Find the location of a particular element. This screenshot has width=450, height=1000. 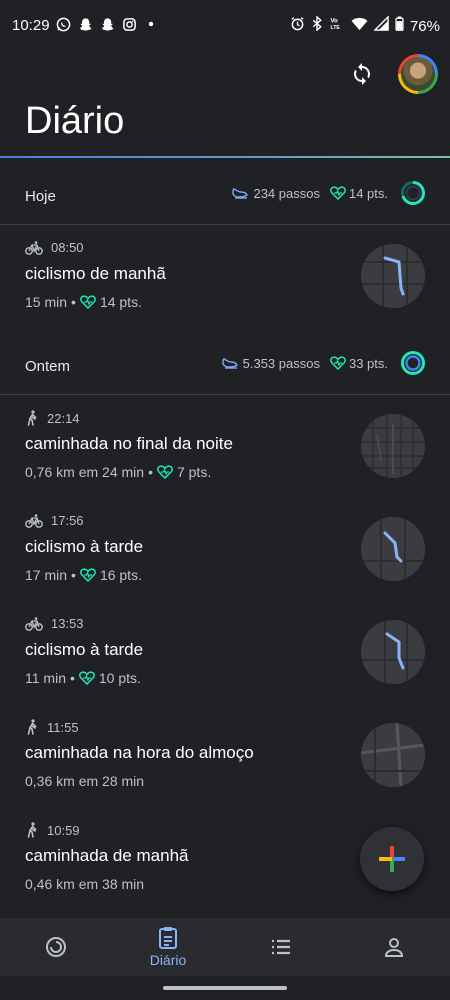

activity-points: 10 pts. is located at coordinates (119, 678).